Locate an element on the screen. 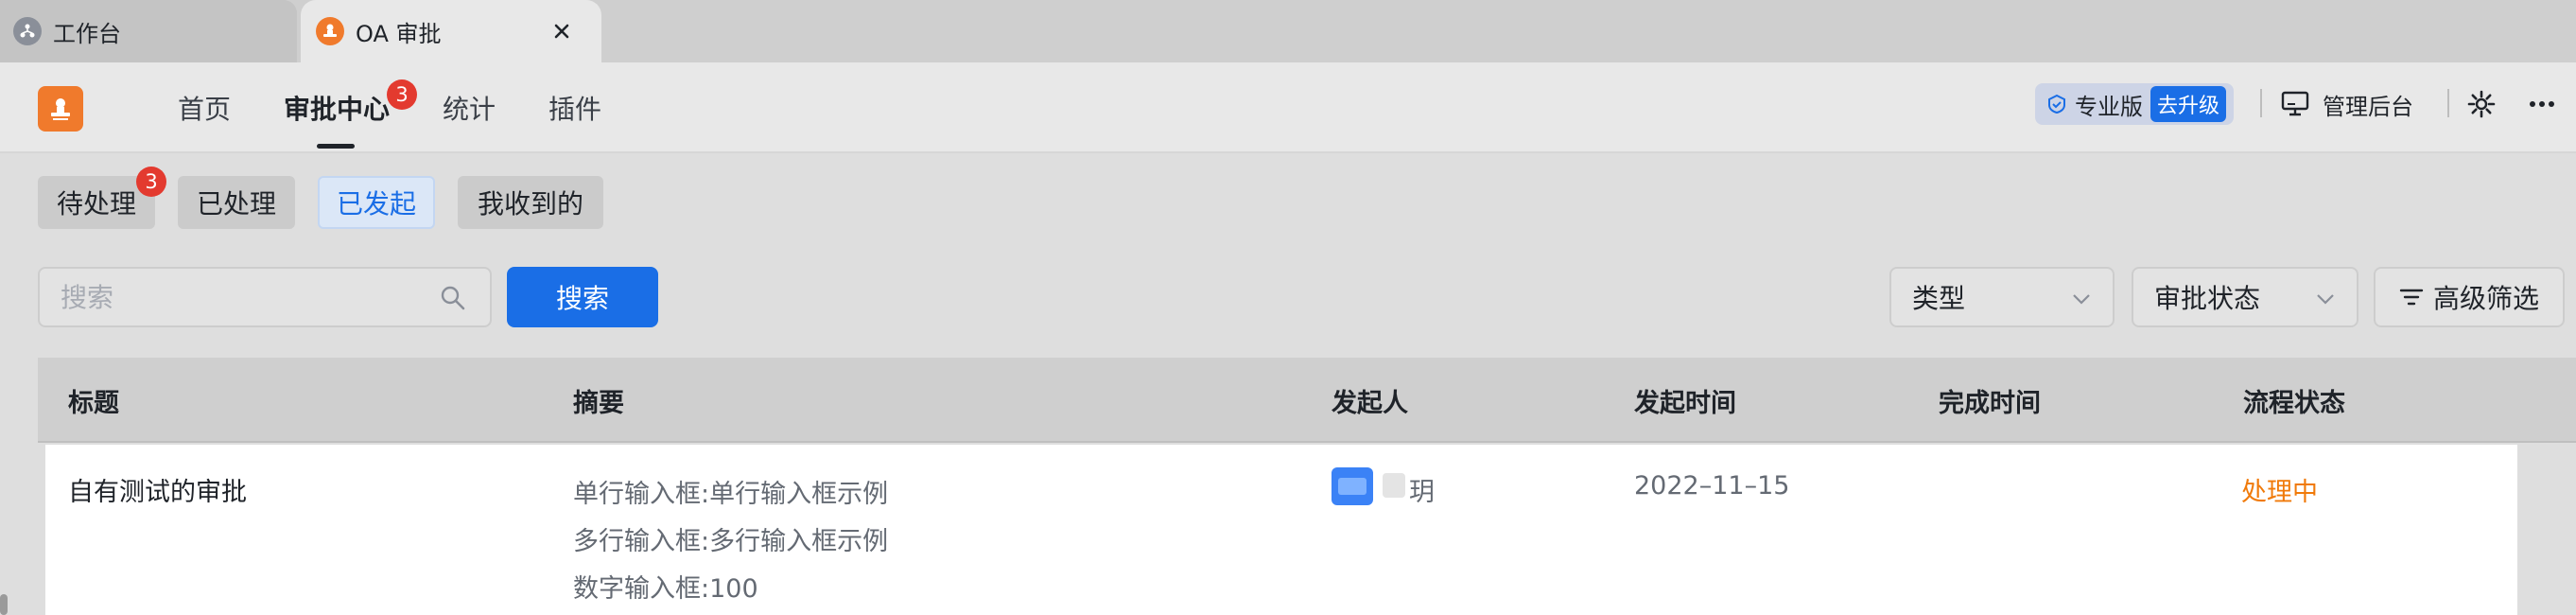 The image size is (2576, 615). app-logo is located at coordinates (60, 109).